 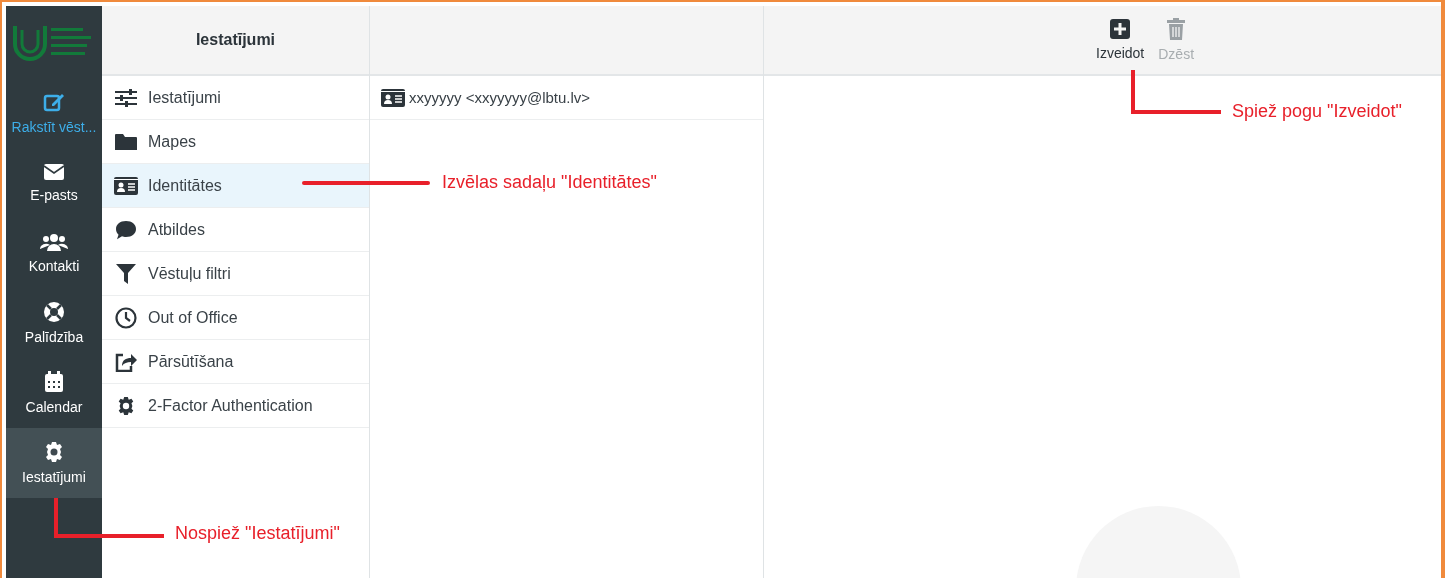 What do you see at coordinates (126, 229) in the screenshot?
I see `speech-bubble-icon` at bounding box center [126, 229].